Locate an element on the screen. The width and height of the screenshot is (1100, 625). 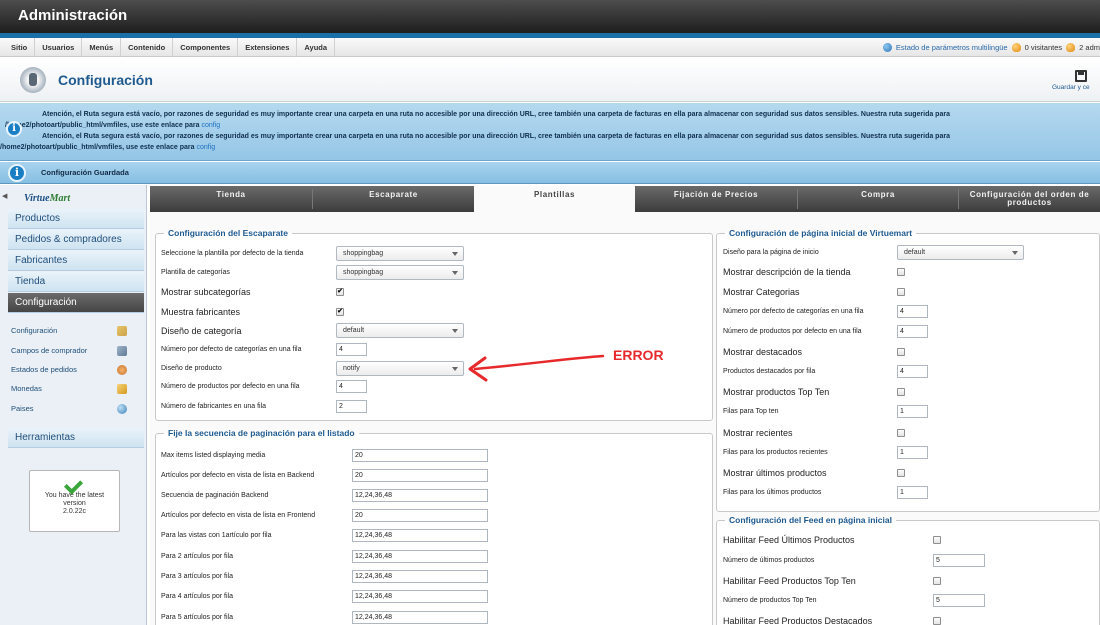
show-topten-checkbox is located at coordinates (901, 392).